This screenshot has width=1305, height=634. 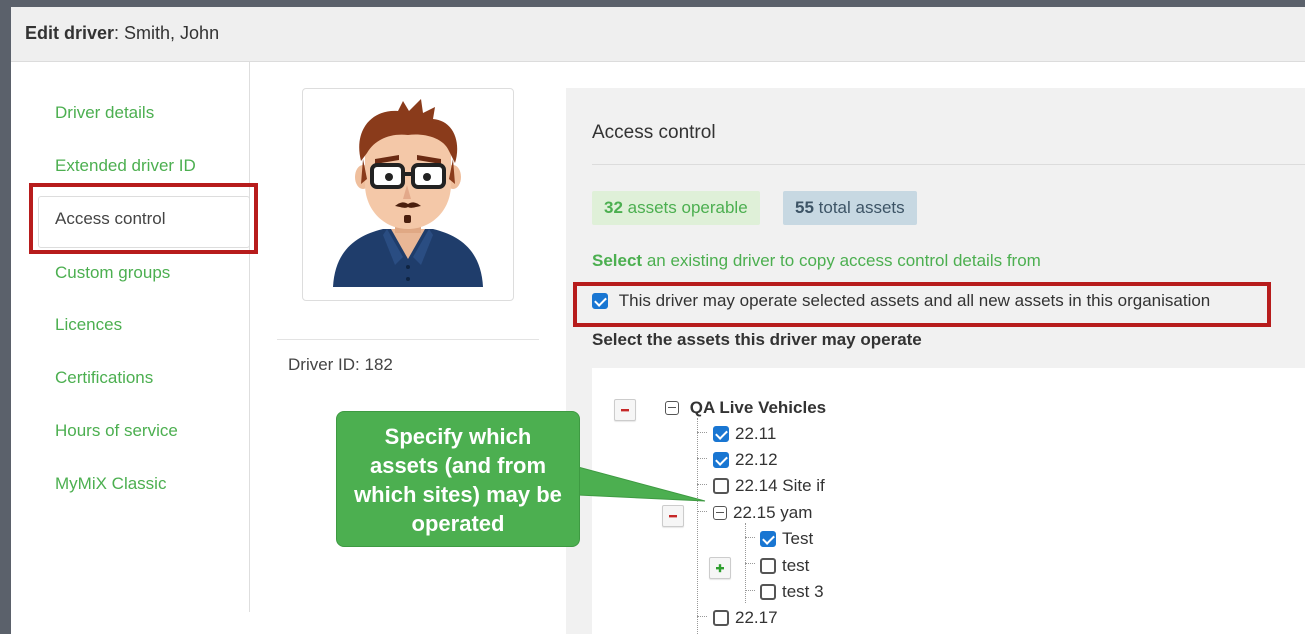 I want to click on tree-root-label: QA Live Vehicles, so click(x=758, y=407).